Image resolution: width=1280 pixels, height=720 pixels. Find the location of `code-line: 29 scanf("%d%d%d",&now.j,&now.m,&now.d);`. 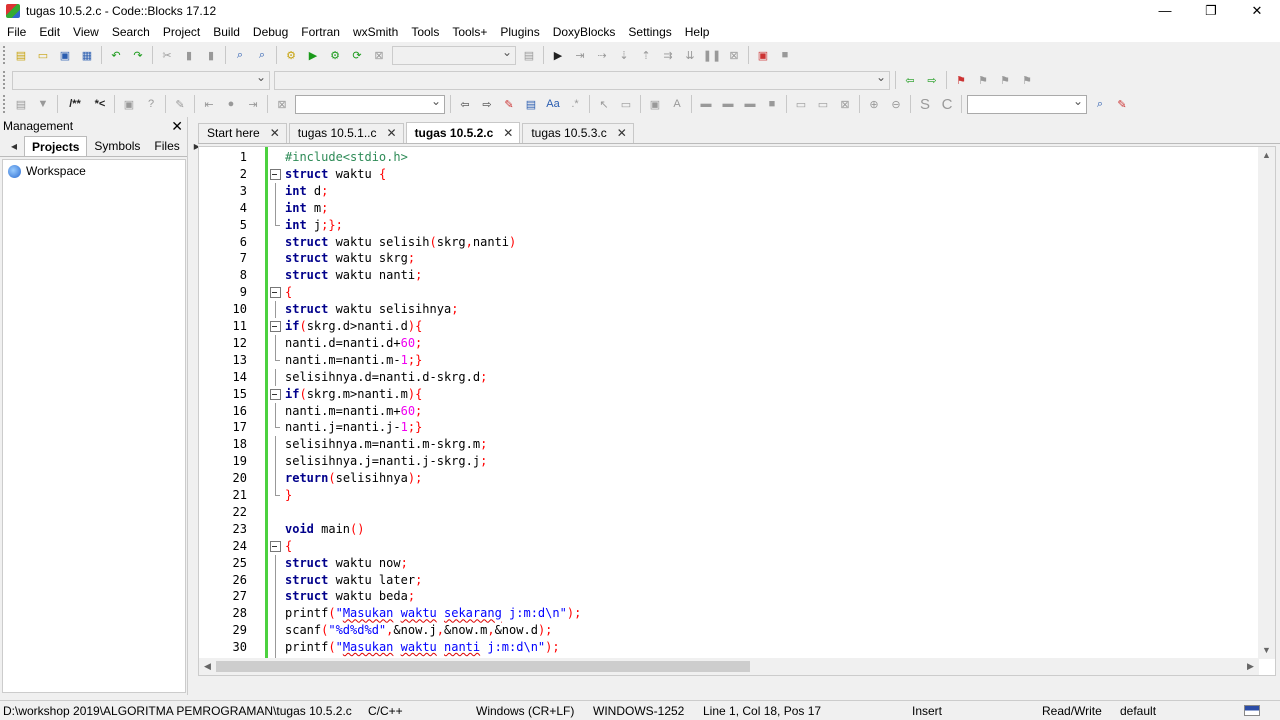

code-line: 29 scanf("%d%d%d",&now.j,&now.m,&now.d); is located at coordinates (729, 631).